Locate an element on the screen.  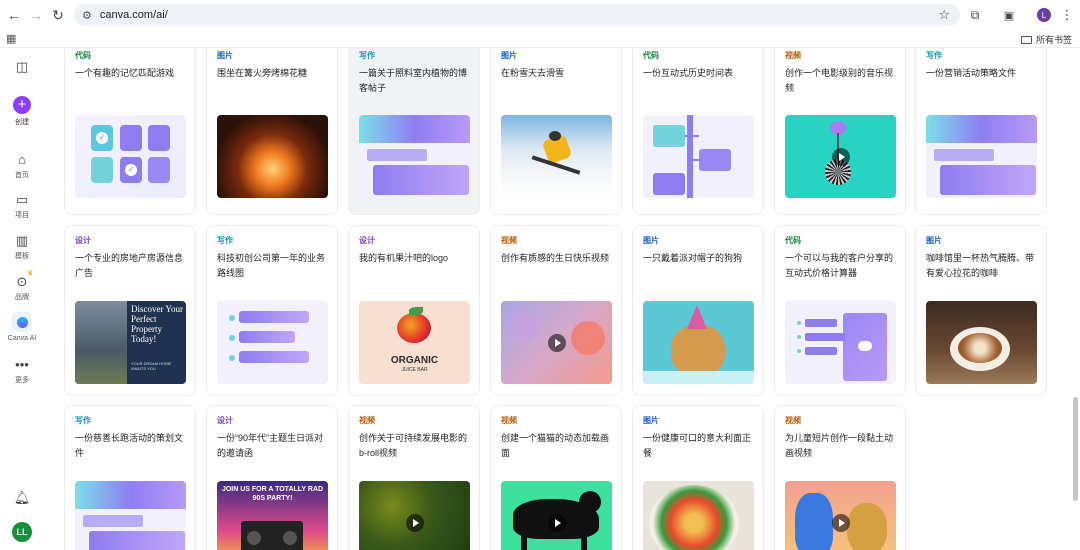
card-title: 一个有趣的记忆匹配游戏 is located at coordinates (125, 73).